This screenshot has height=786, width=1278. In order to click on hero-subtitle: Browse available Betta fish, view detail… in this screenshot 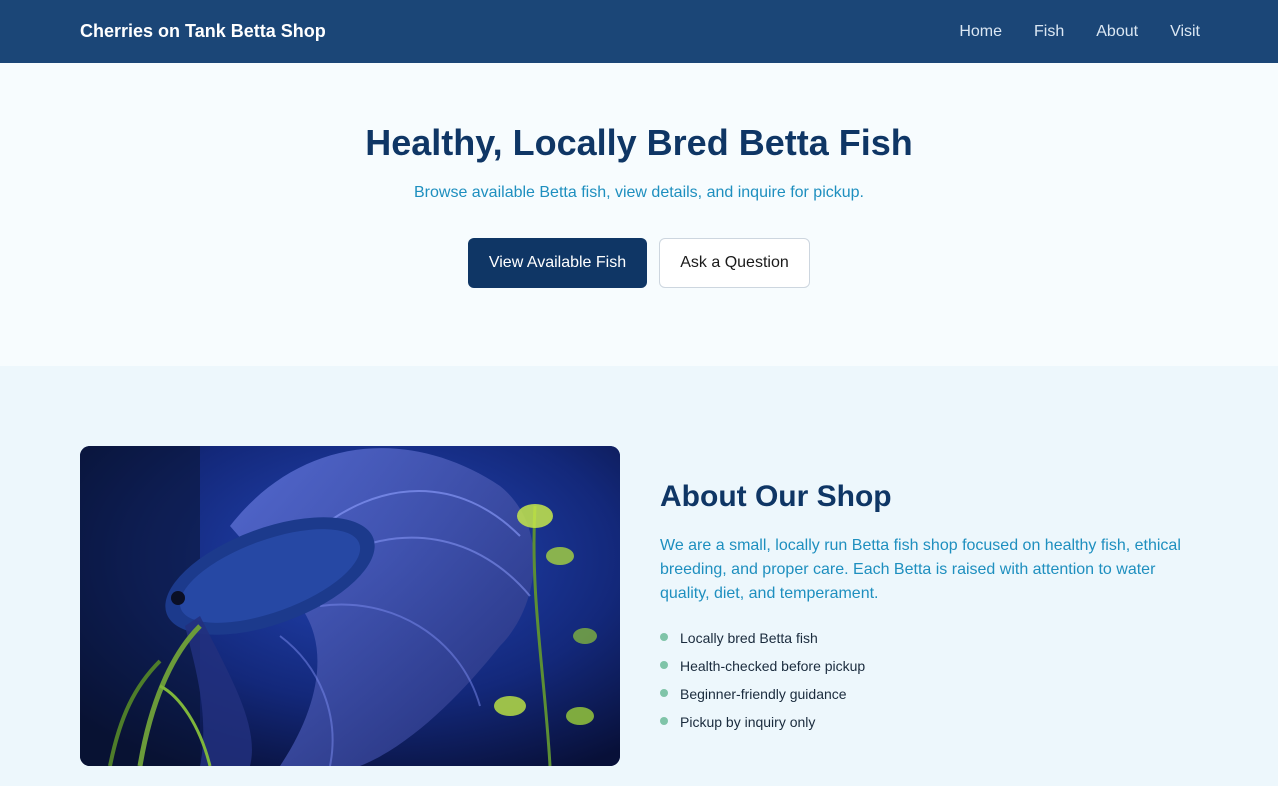, I will do `click(638, 192)`.